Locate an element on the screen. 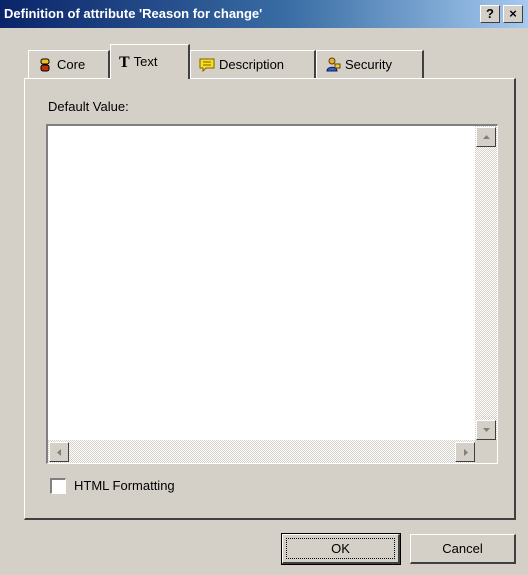 Image resolution: width=528 pixels, height=575 pixels. arrow-right-icon is located at coordinates (466, 452).